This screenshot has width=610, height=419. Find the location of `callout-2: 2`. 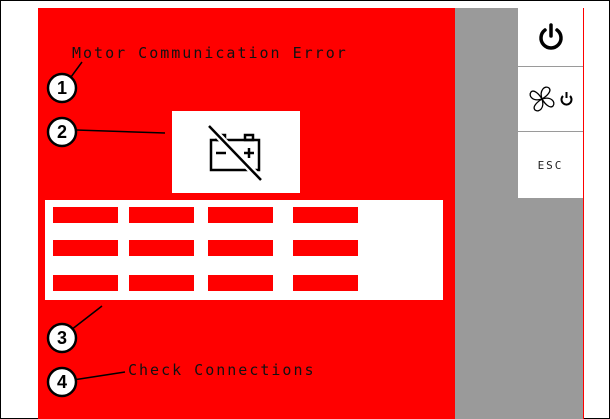

callout-2: 2 is located at coordinates (64, 134).